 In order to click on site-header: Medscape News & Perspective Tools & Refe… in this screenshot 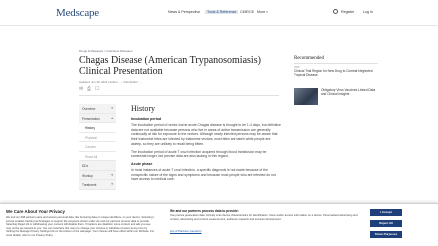, I will do `click(219, 13)`.